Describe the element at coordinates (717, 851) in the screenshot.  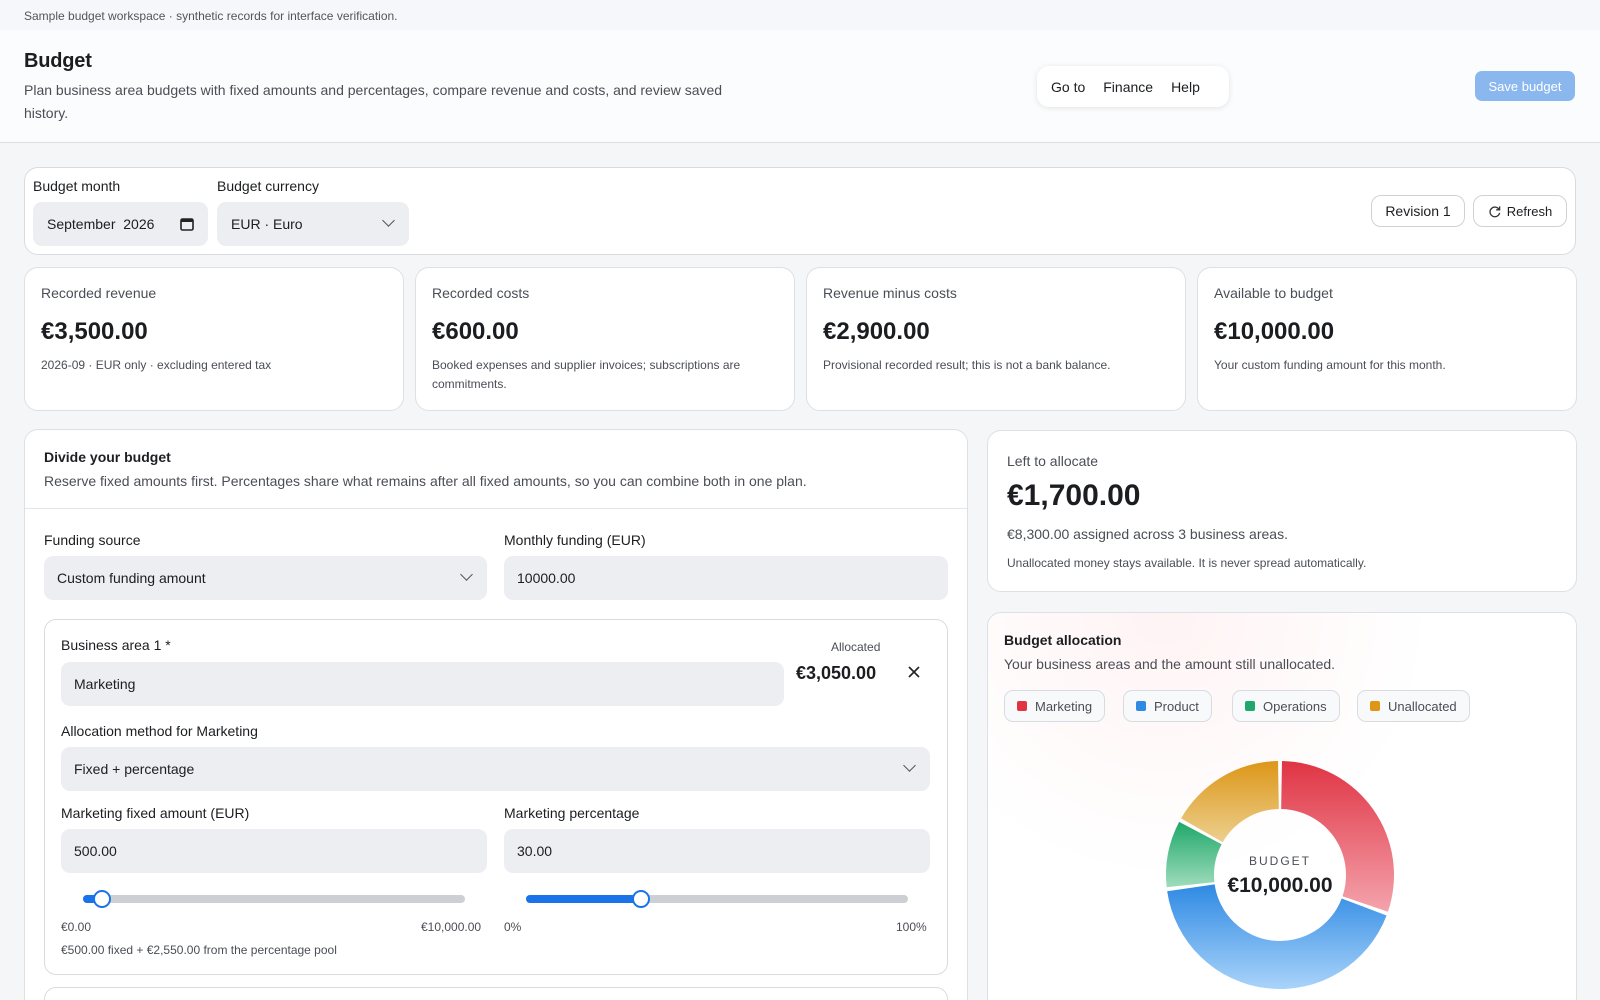
I see `percentage-input: 30.00` at that location.